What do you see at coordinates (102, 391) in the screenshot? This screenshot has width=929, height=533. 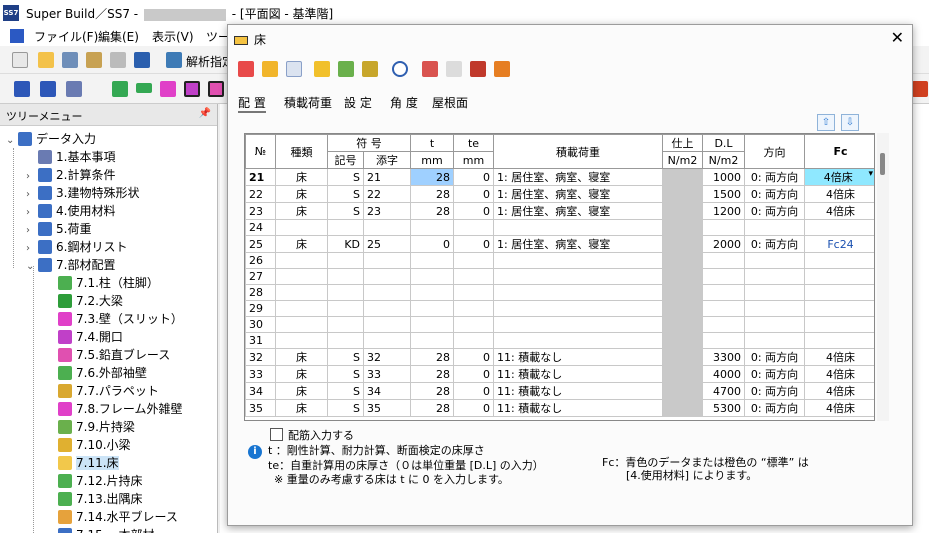 I see `tree-item: 7.7.パラペット` at bounding box center [102, 391].